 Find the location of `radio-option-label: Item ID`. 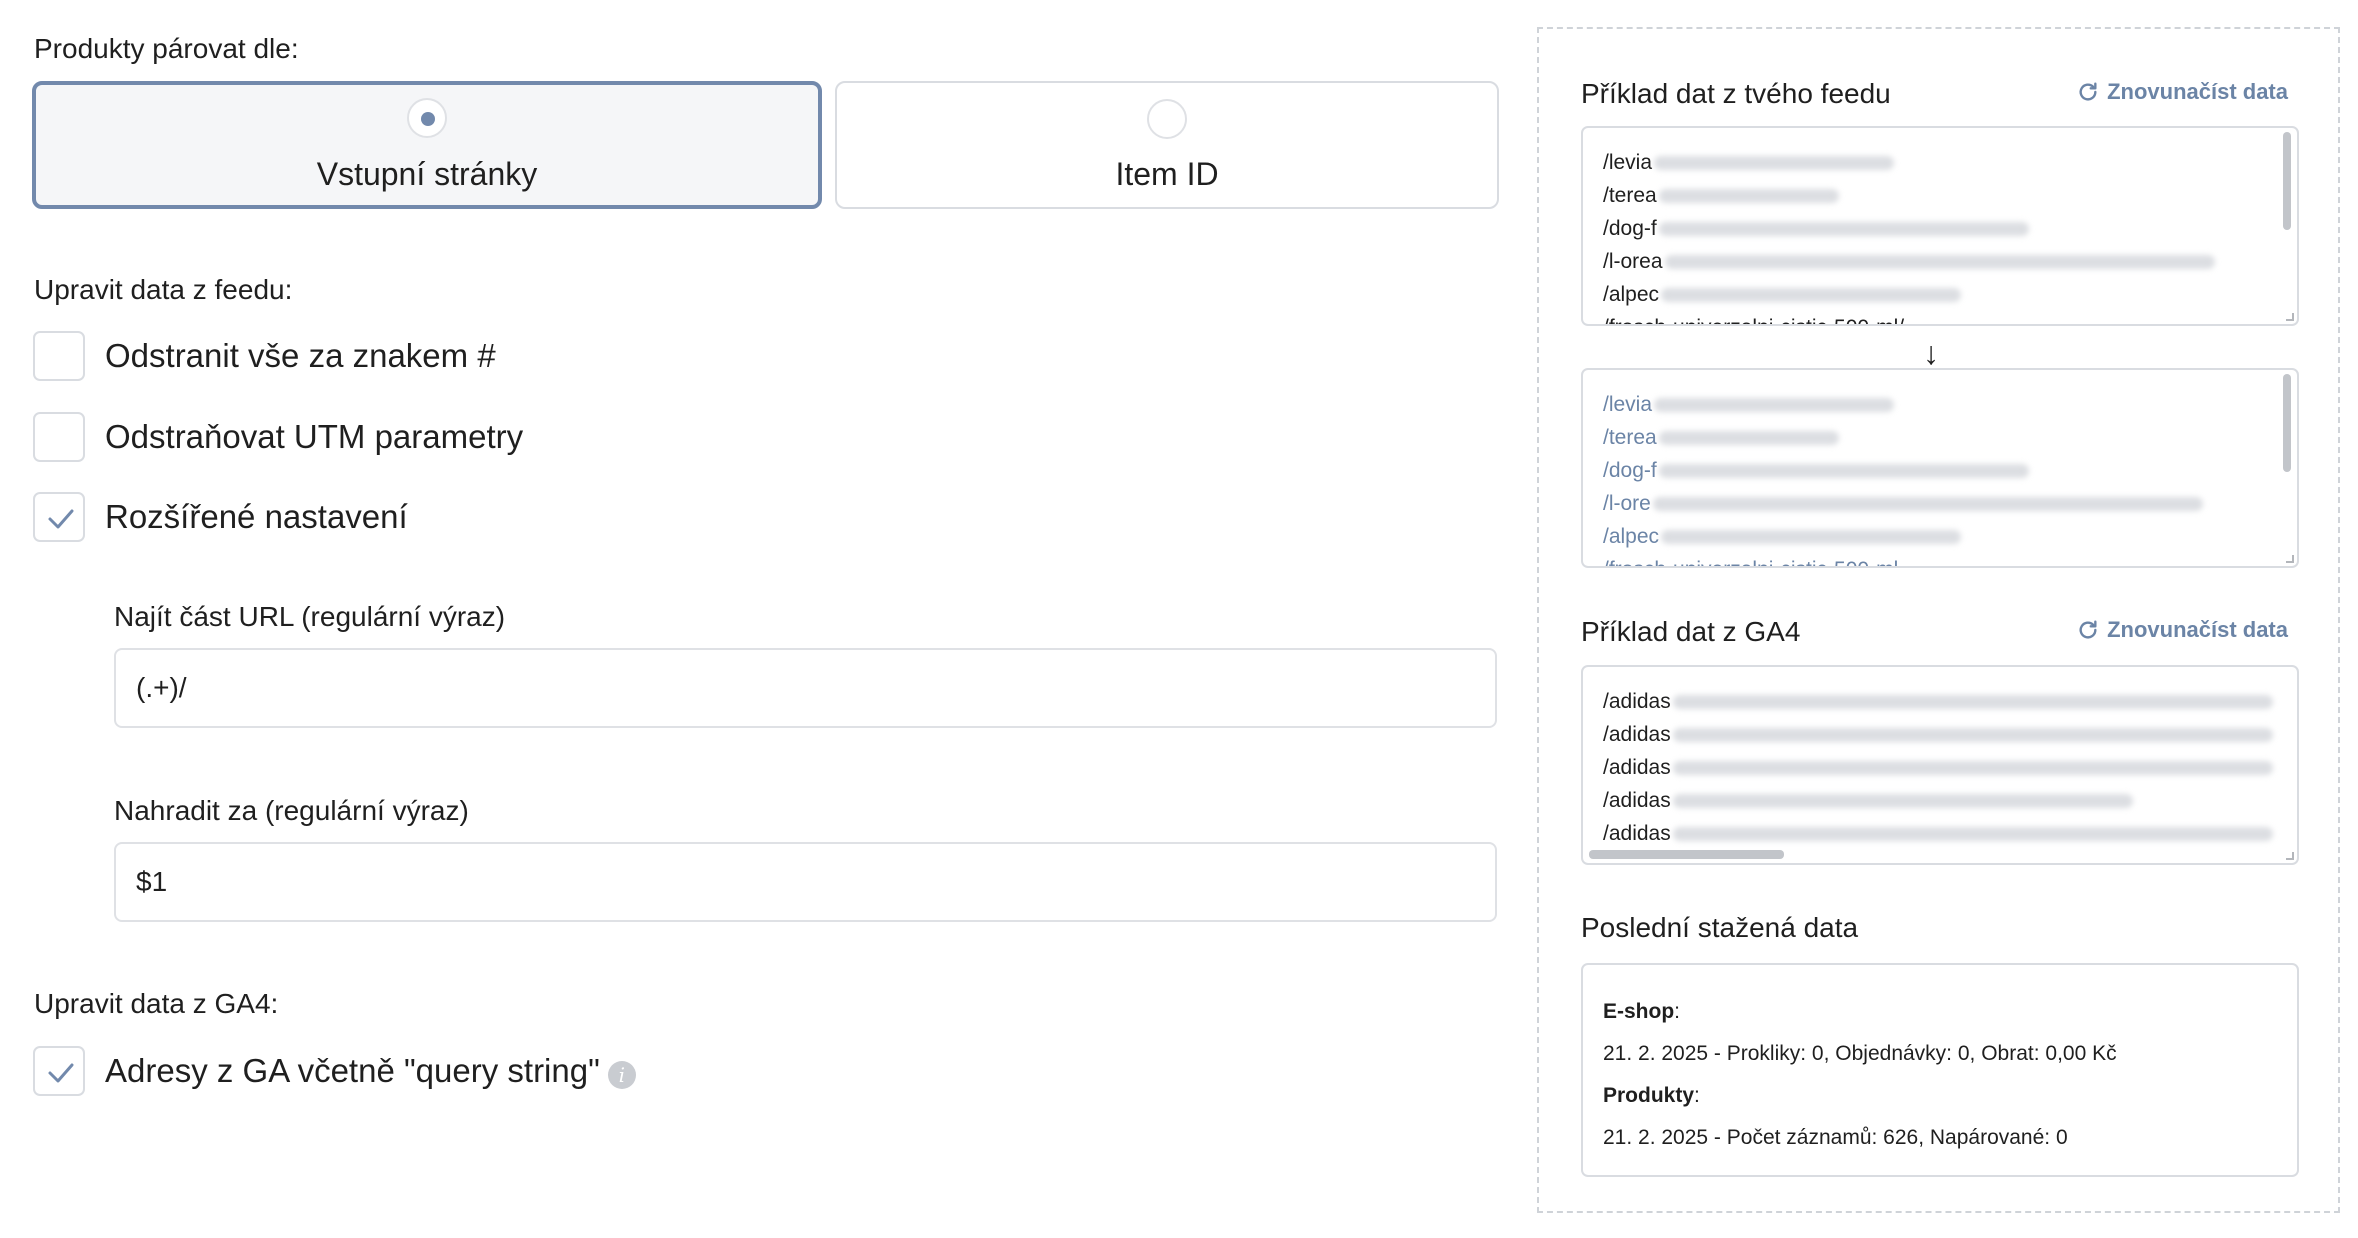

radio-option-label: Item ID is located at coordinates (1167, 174).